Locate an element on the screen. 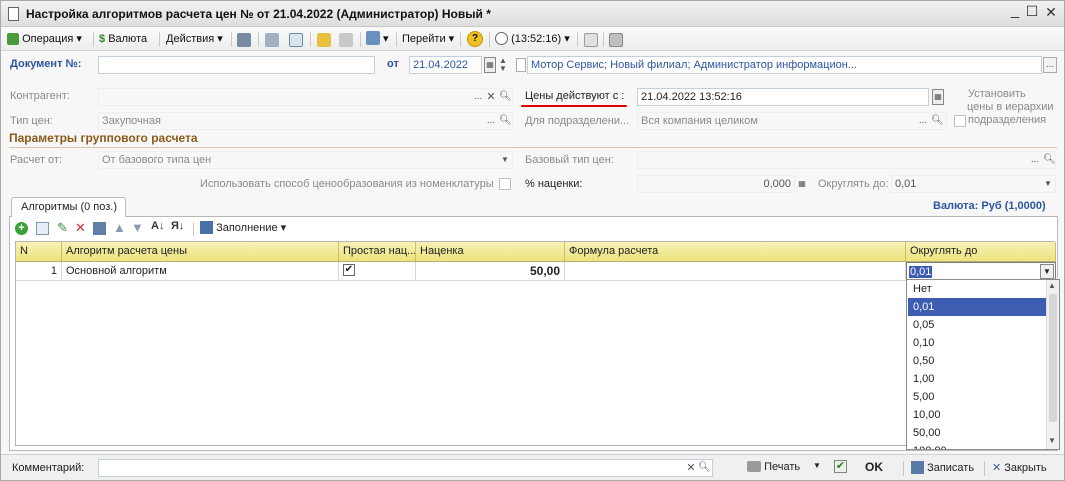 The image size is (1065, 481). dropdown-option: 10,00 is located at coordinates (977, 415).